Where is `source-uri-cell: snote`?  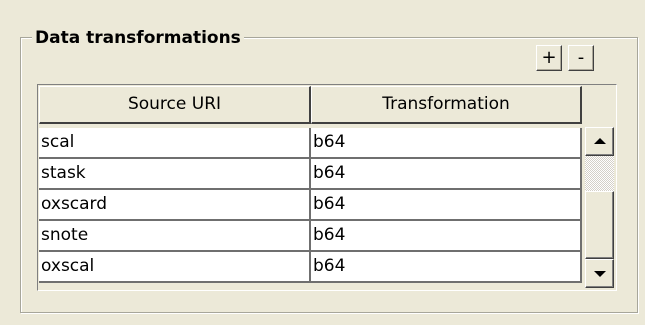
source-uri-cell: snote is located at coordinates (175, 236).